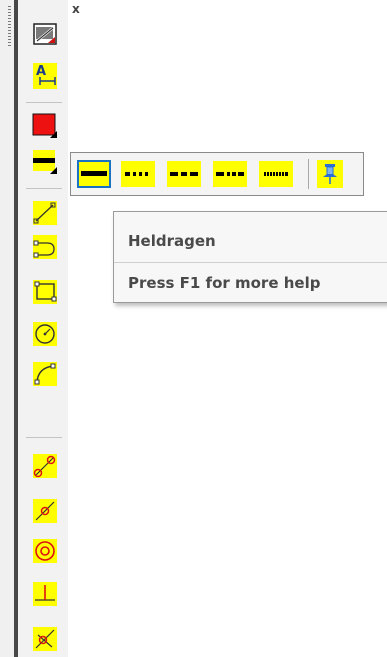  What do you see at coordinates (41, 71) in the screenshot?
I see `dimension-text-label: A` at bounding box center [41, 71].